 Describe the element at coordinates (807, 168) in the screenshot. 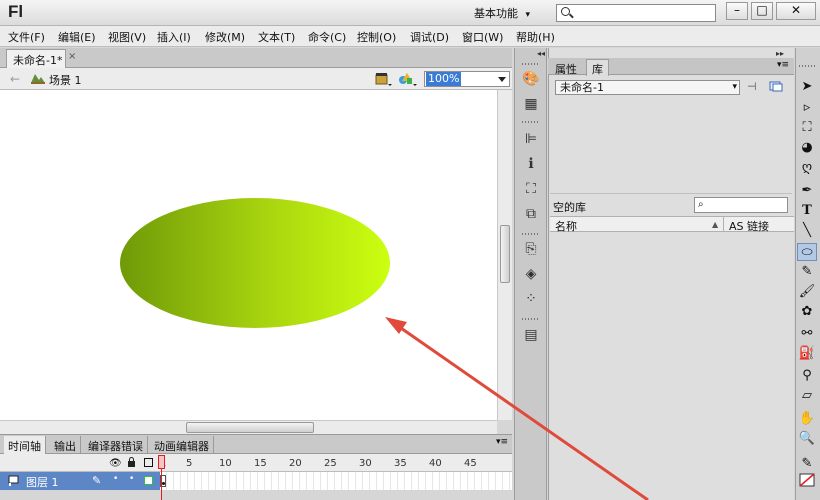

I see `lasso-tool-icon: ღ` at that location.